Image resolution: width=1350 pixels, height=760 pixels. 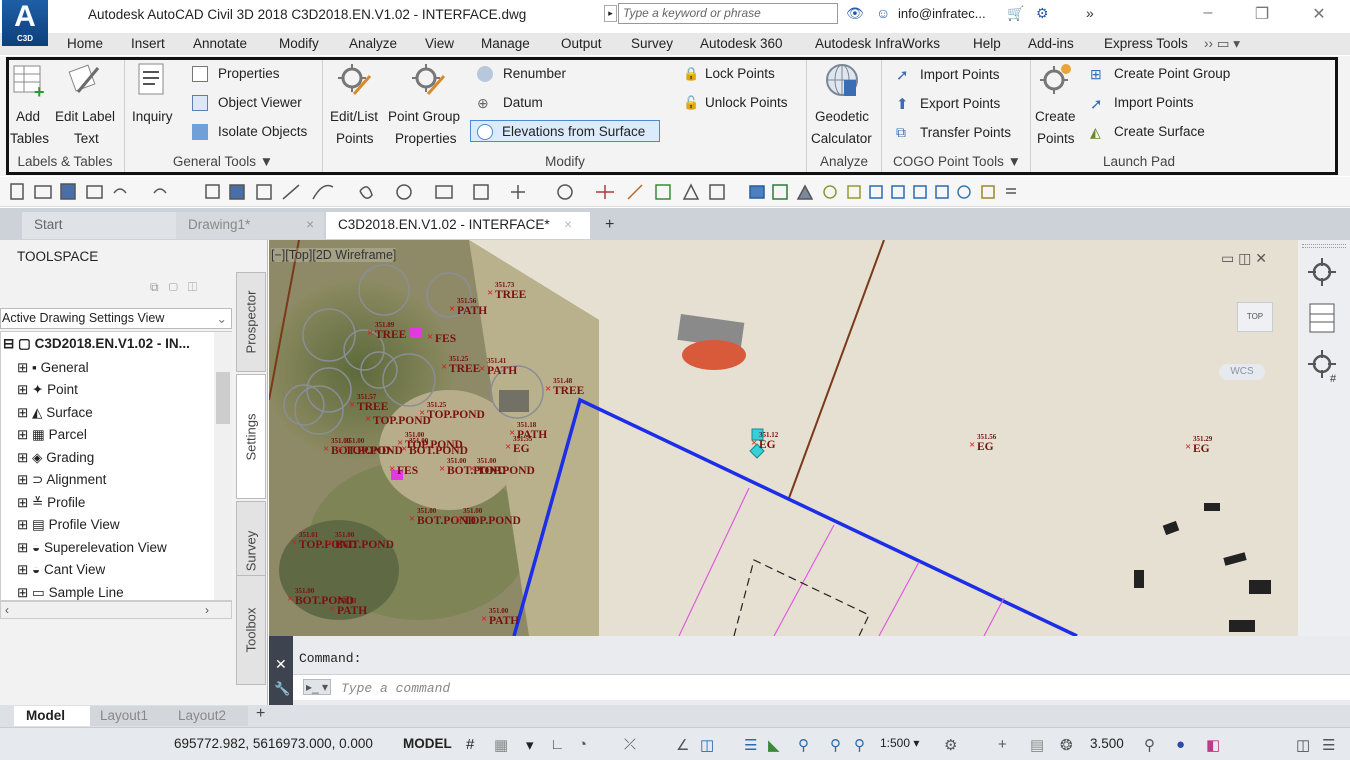 I want to click on osnap-tracking-icon: ⤫, so click(x=630, y=744).